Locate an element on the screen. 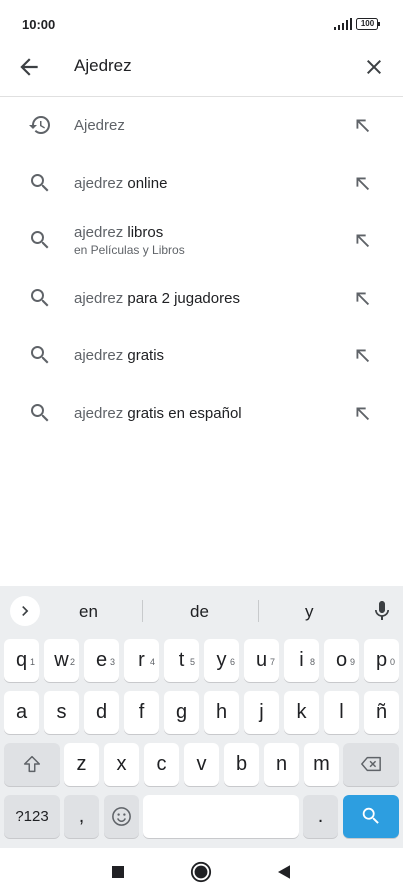 The height and width of the screenshot is (896, 403). list-item: ajedrez gratis is located at coordinates (201, 354).